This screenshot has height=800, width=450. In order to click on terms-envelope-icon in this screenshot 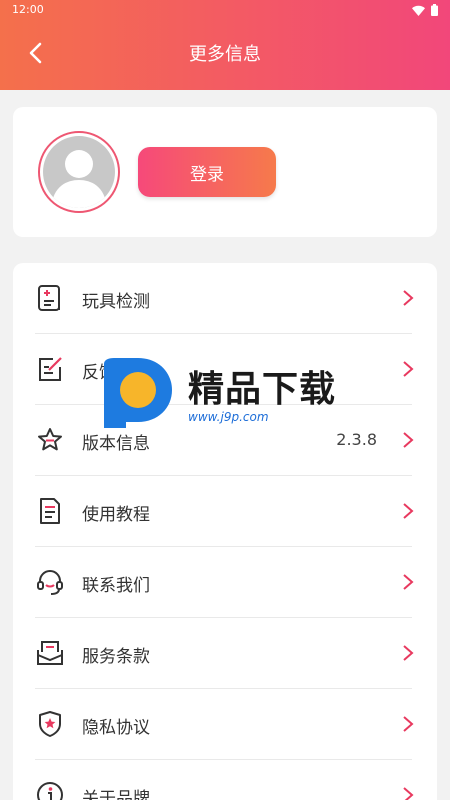, I will do `click(50, 653)`.